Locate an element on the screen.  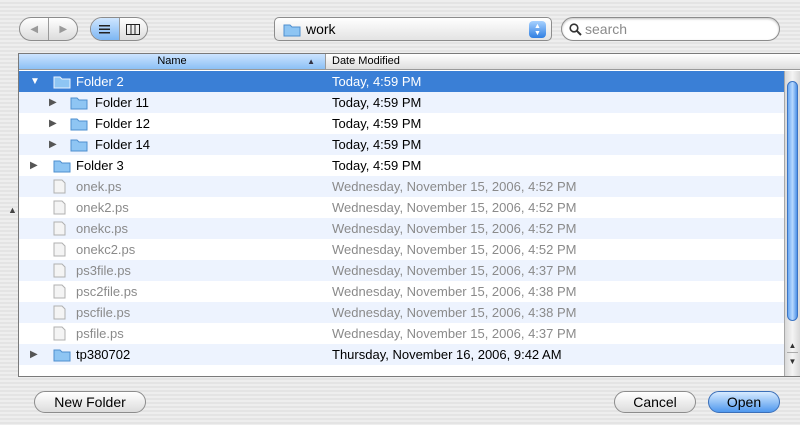
left-arrow-icon: ◀ is located at coordinates (34, 29).